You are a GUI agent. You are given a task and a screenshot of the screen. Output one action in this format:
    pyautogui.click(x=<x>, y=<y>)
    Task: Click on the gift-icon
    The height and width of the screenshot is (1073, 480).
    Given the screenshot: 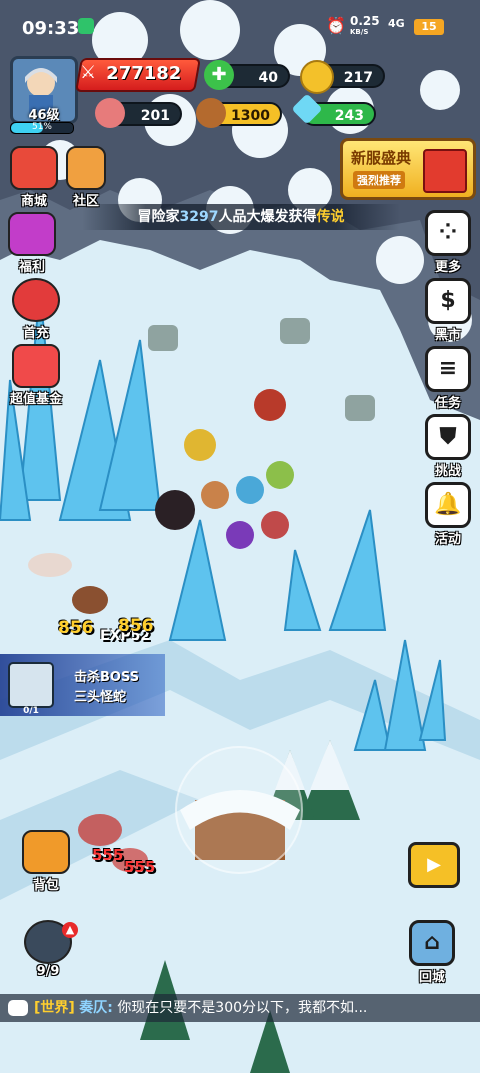 What is the action you would take?
    pyautogui.click(x=32, y=234)
    